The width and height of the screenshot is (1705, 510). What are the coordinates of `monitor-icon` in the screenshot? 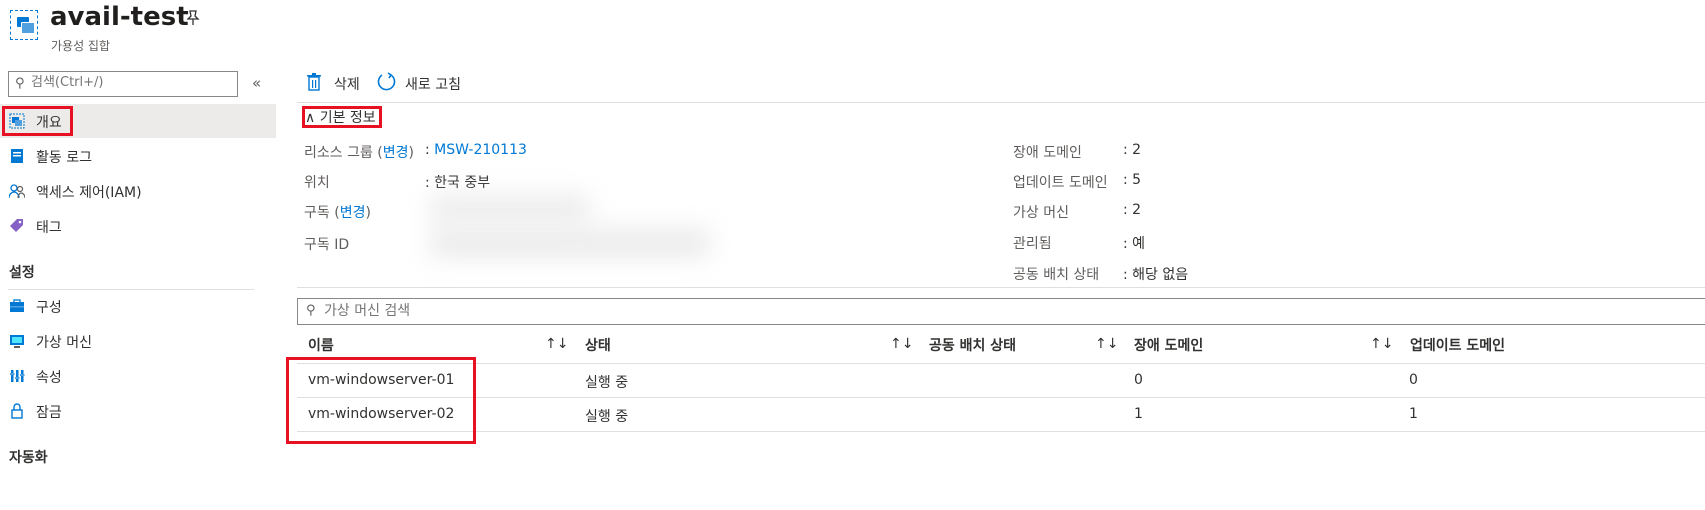 It's located at (17, 341).